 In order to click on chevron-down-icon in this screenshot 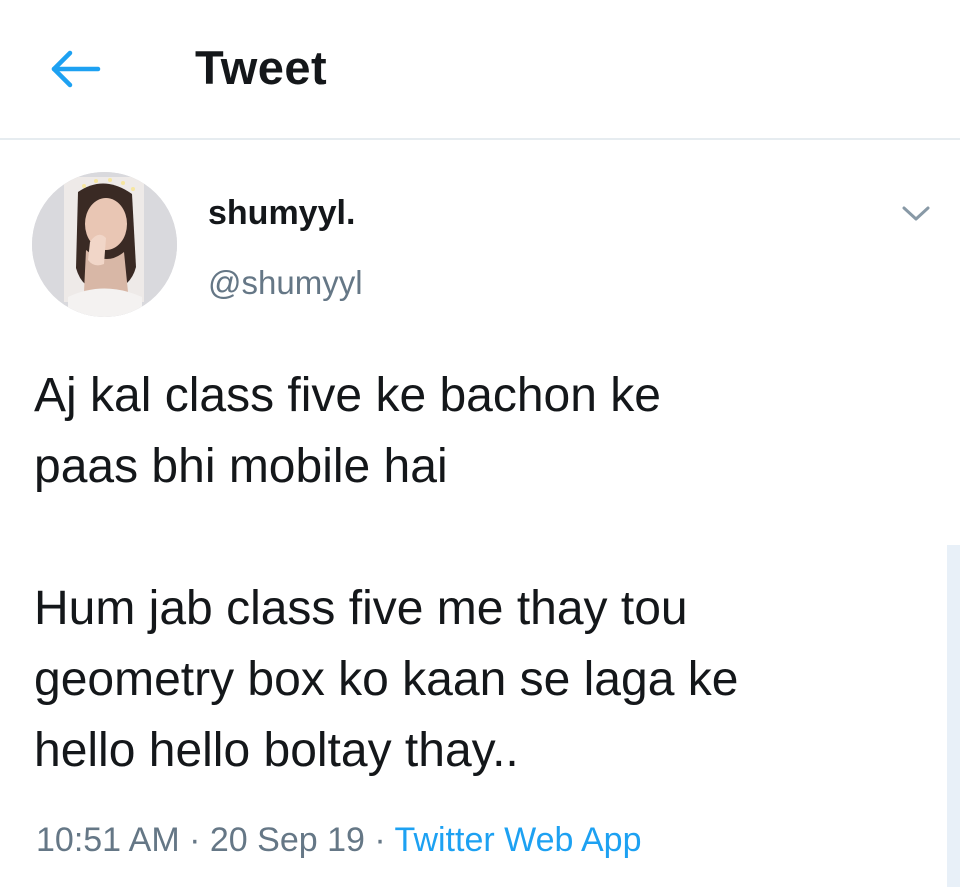, I will do `click(916, 213)`.